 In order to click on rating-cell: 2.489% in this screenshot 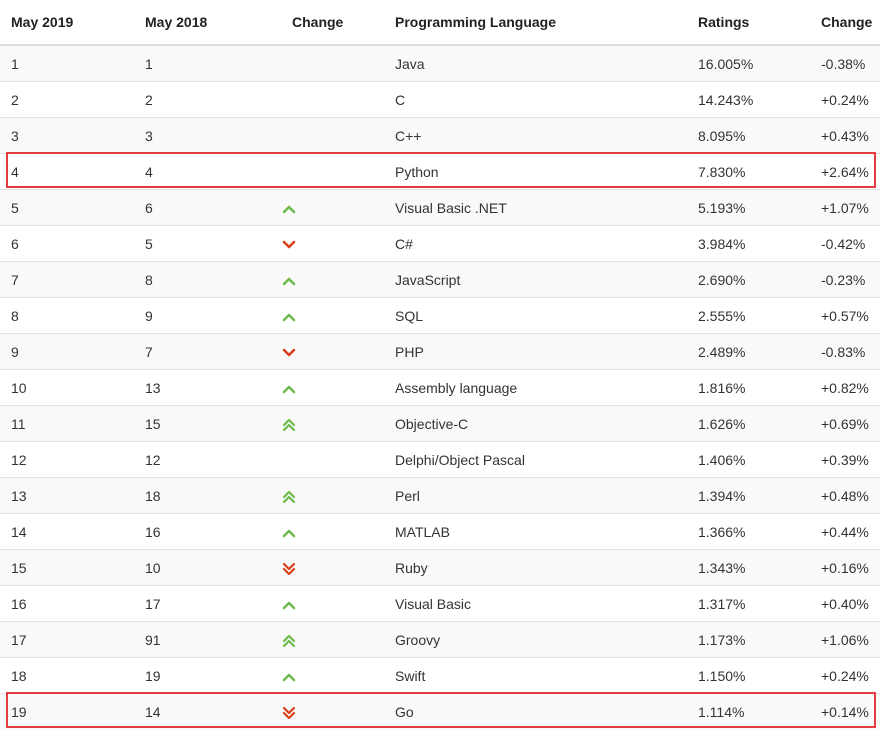, I will do `click(759, 352)`.